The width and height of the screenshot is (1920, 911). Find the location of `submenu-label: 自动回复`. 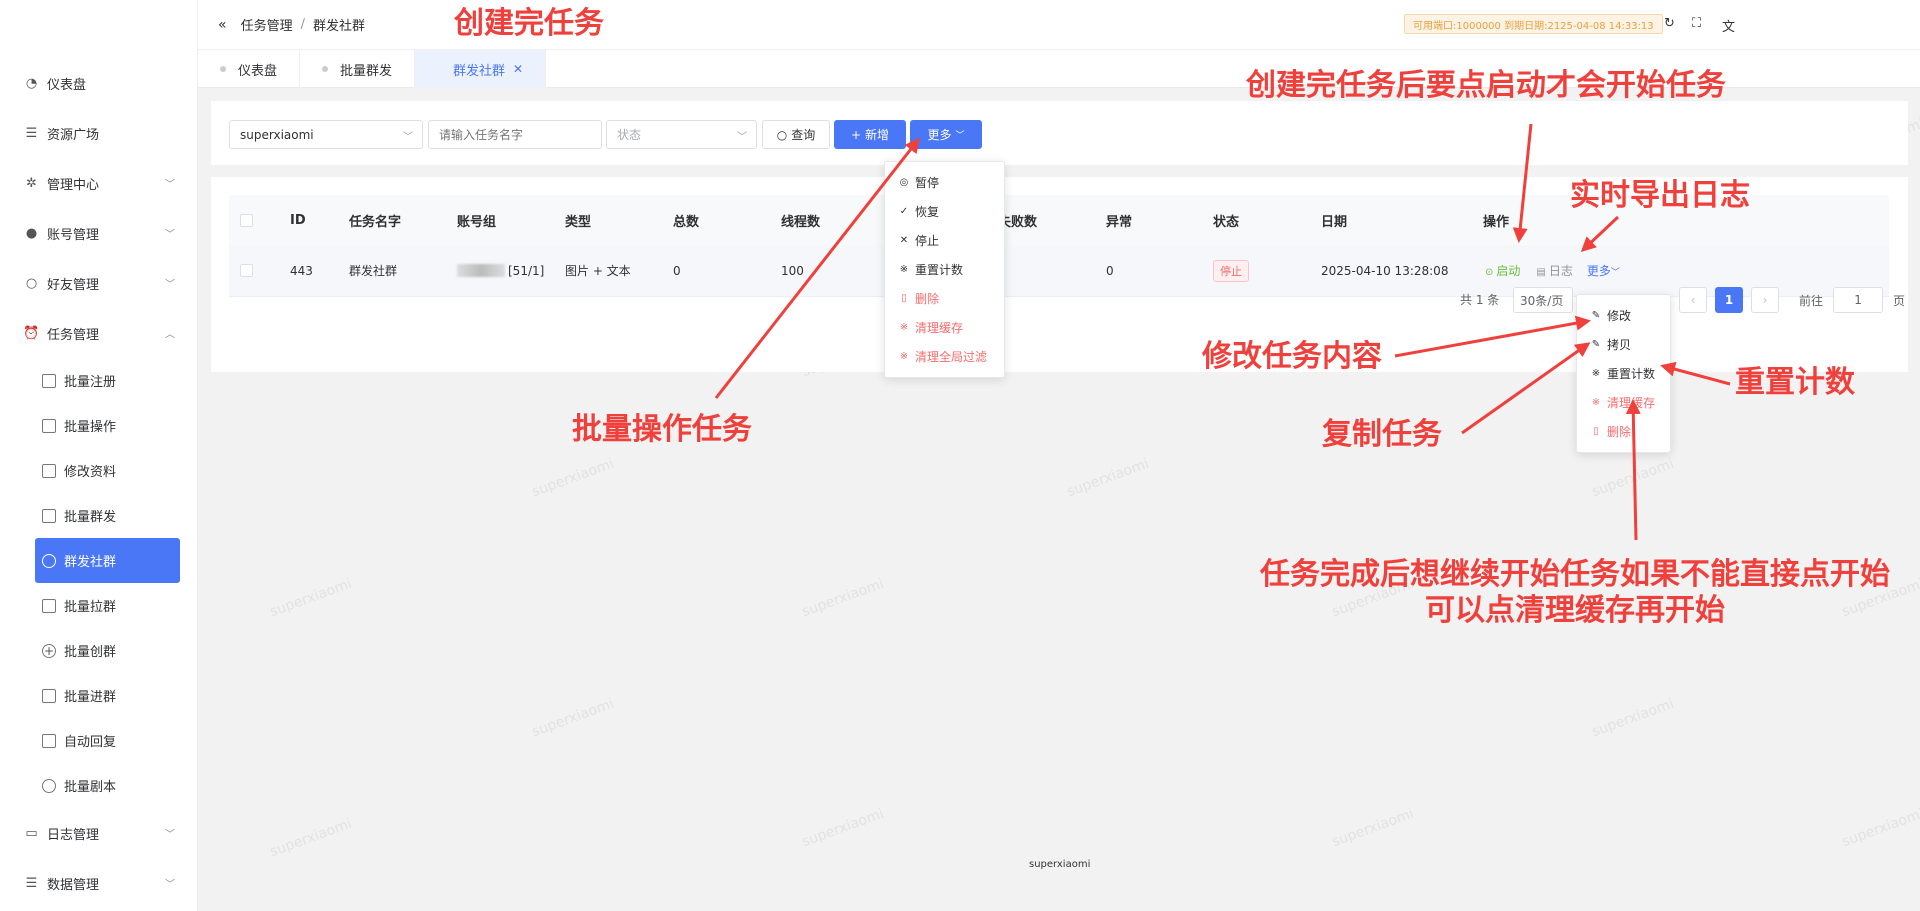

submenu-label: 自动回复 is located at coordinates (90, 742).